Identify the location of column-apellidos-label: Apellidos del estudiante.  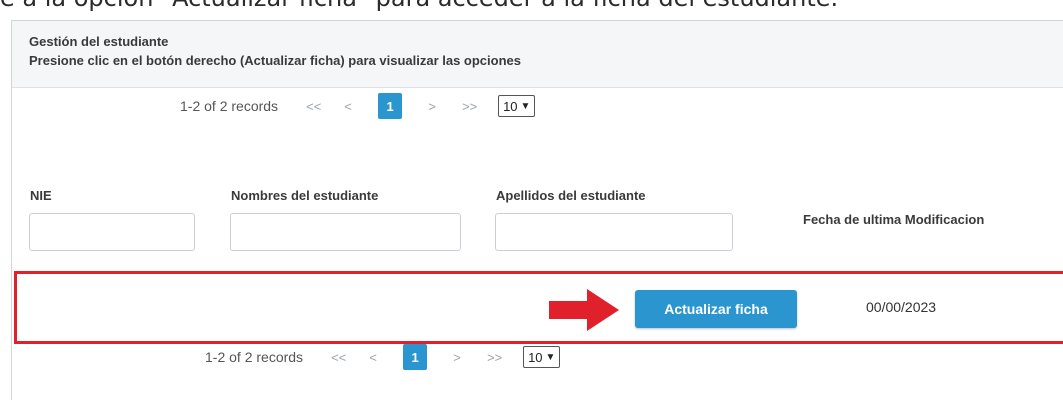
(571, 195).